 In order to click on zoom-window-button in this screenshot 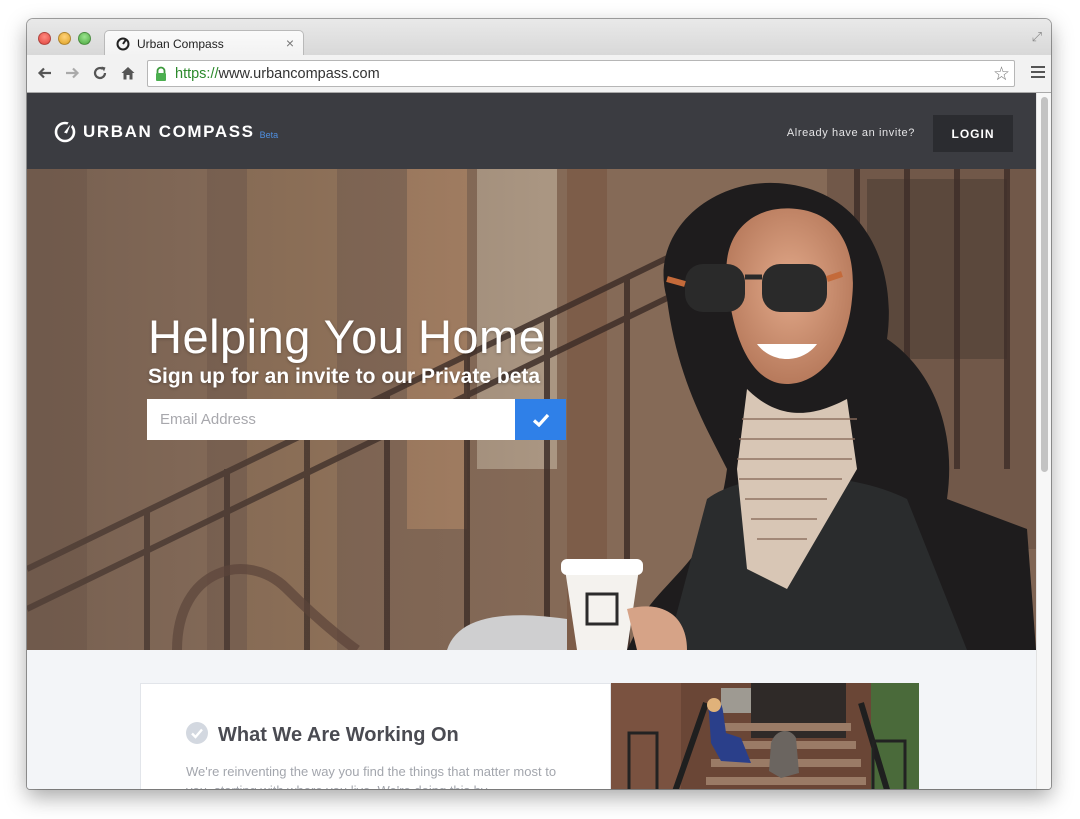, I will do `click(84, 38)`.